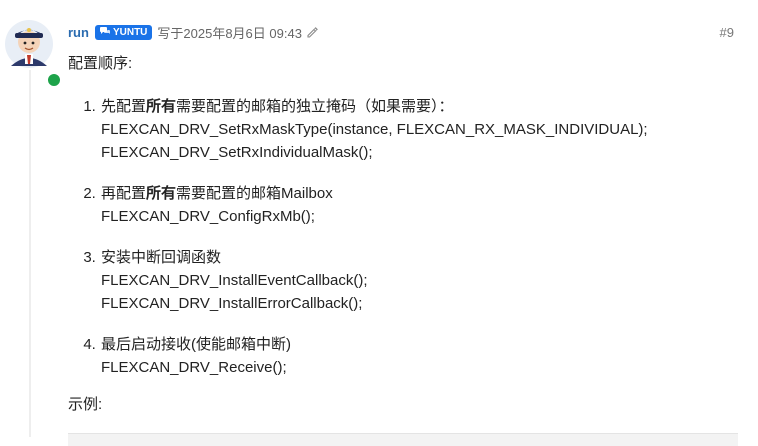 The height and width of the screenshot is (446, 758). What do you see at coordinates (54, 80) in the screenshot?
I see `online-status-dot` at bounding box center [54, 80].